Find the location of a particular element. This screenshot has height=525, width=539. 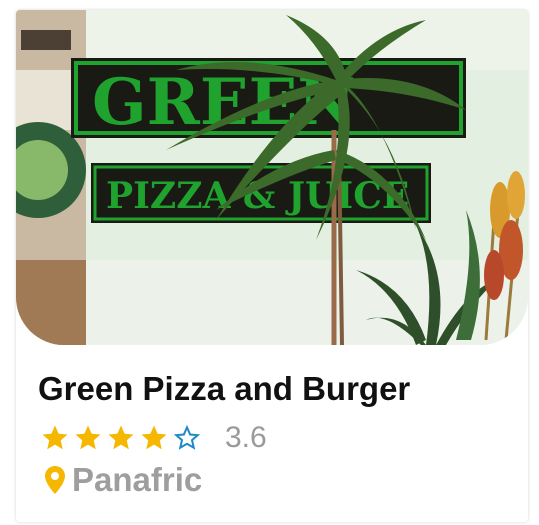

location-name: Panafric is located at coordinates (137, 479).